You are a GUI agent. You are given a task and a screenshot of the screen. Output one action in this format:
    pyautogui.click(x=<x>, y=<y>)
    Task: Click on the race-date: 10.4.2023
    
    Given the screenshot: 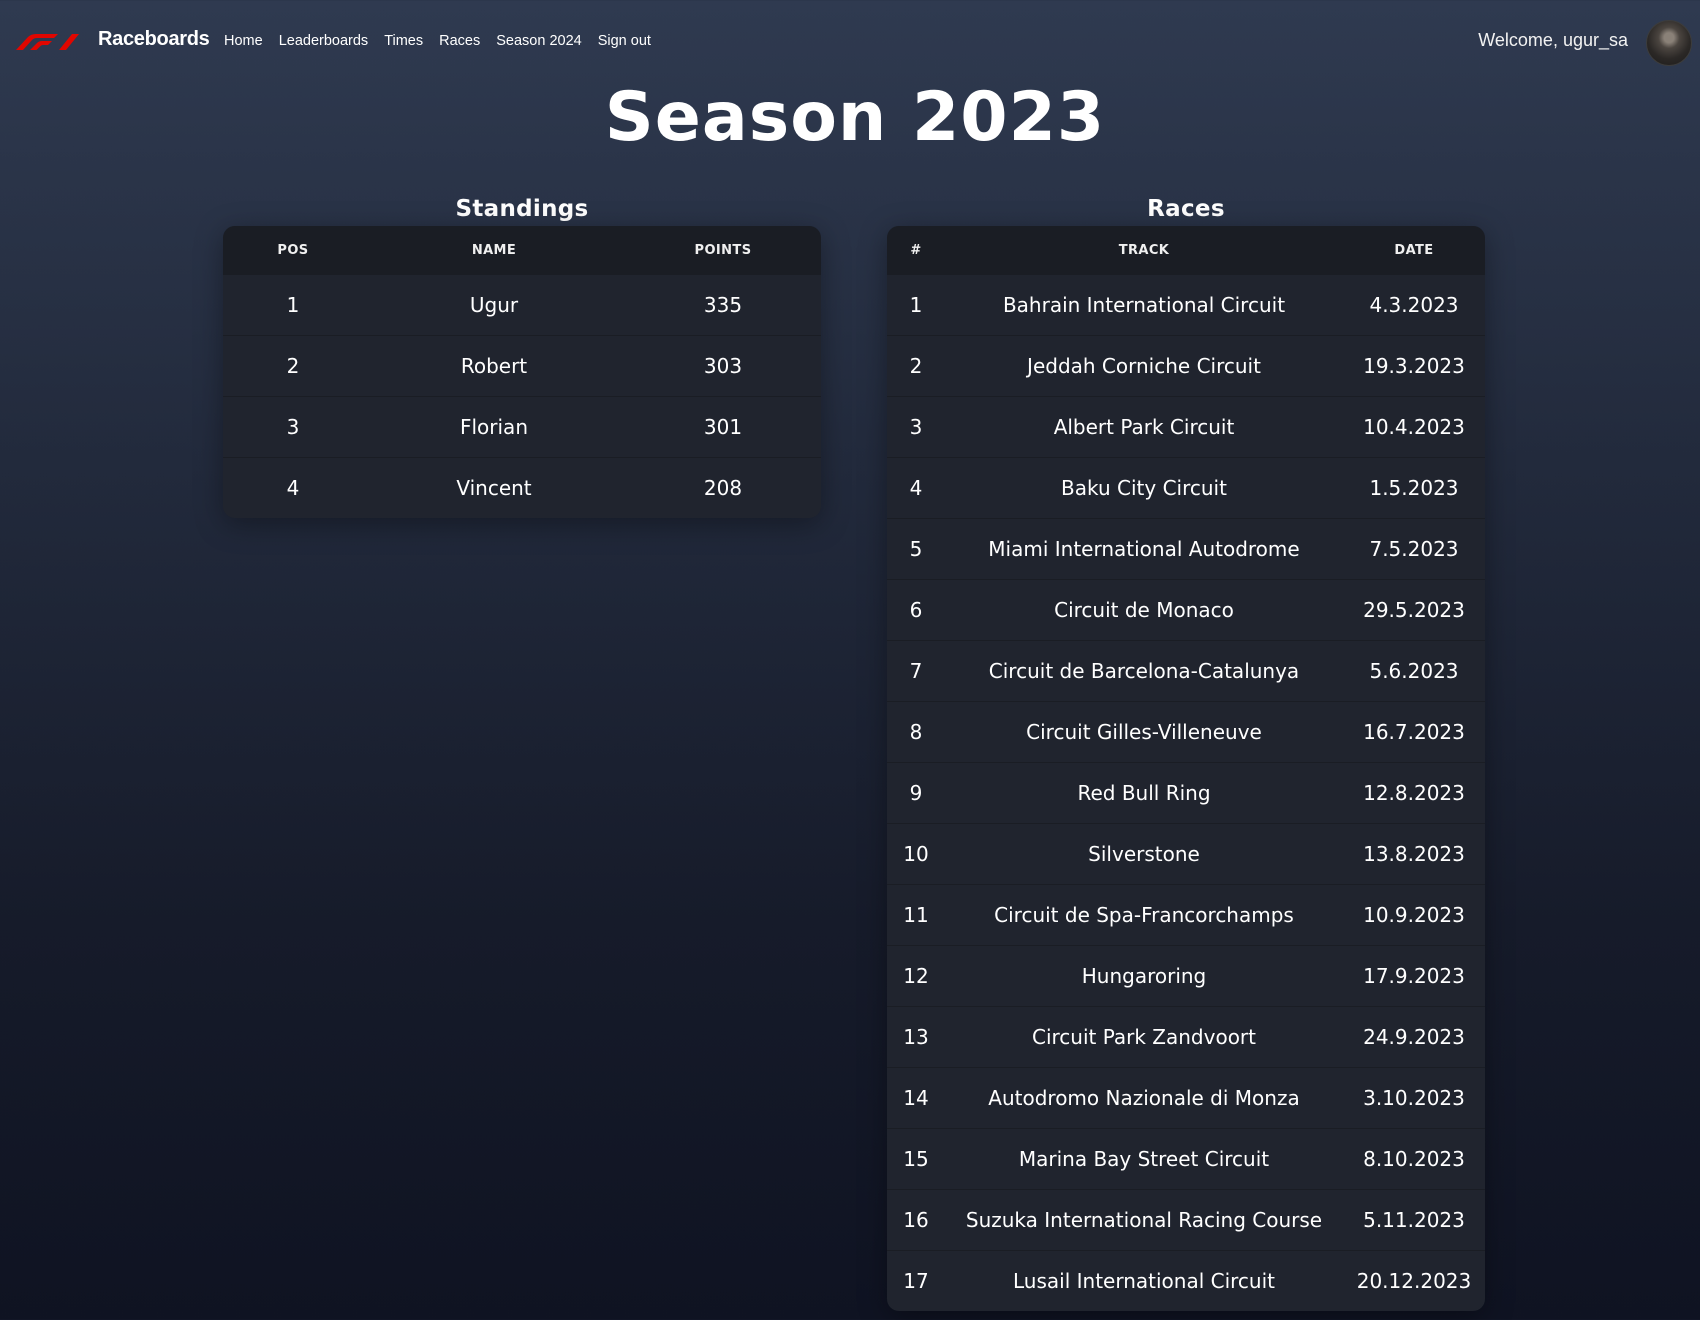 What is the action you would take?
    pyautogui.click(x=1414, y=427)
    